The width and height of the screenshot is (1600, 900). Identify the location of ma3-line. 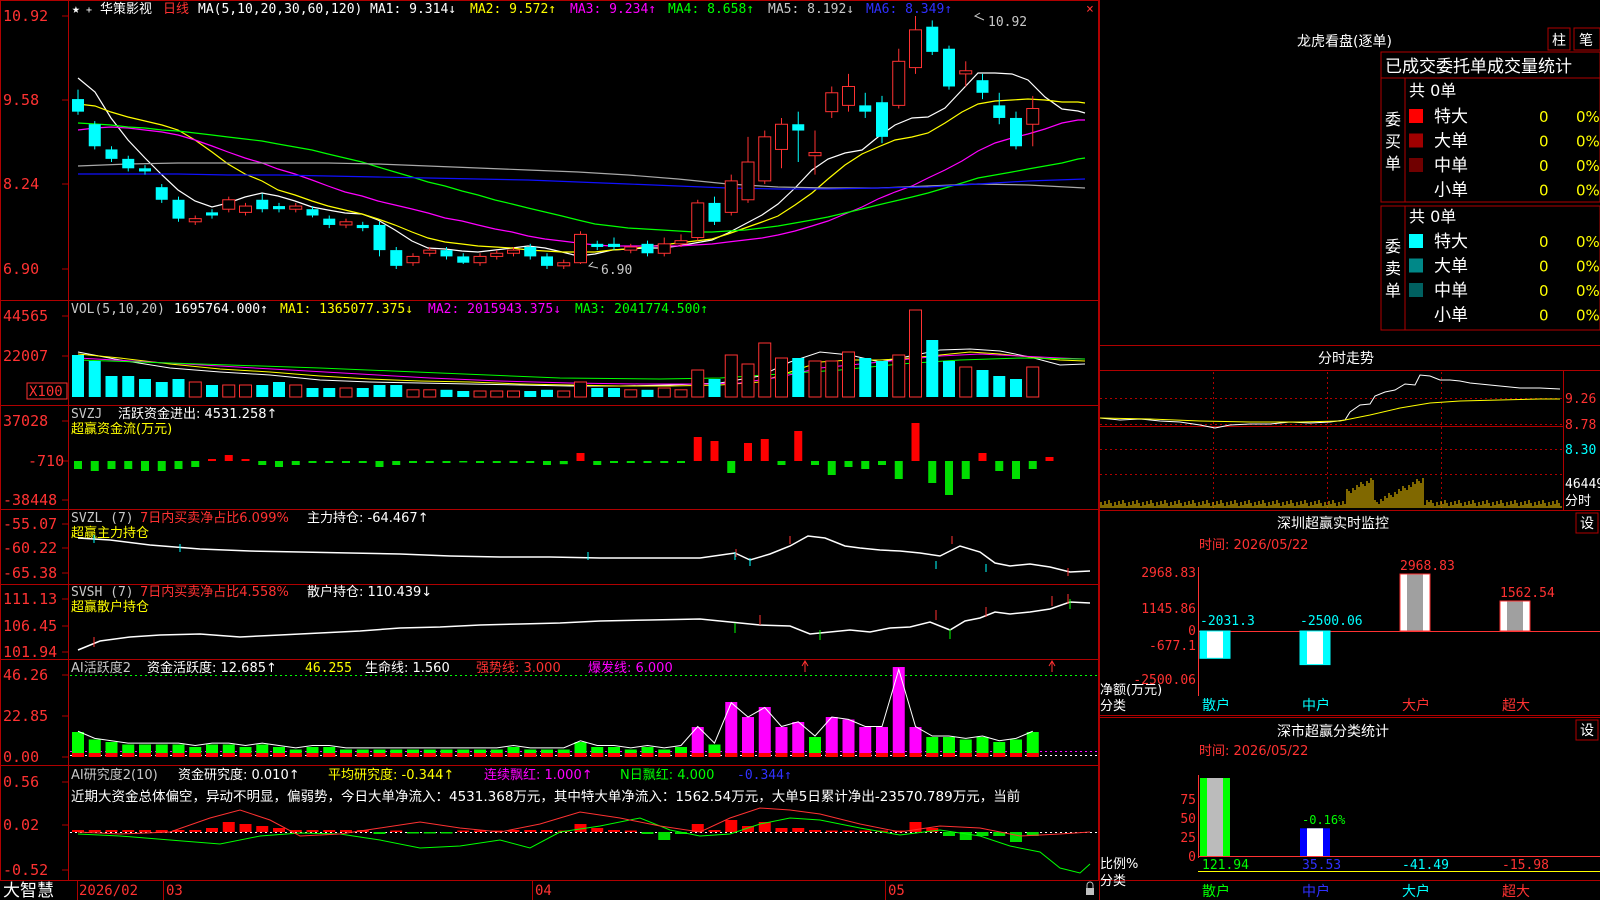
(581, 183).